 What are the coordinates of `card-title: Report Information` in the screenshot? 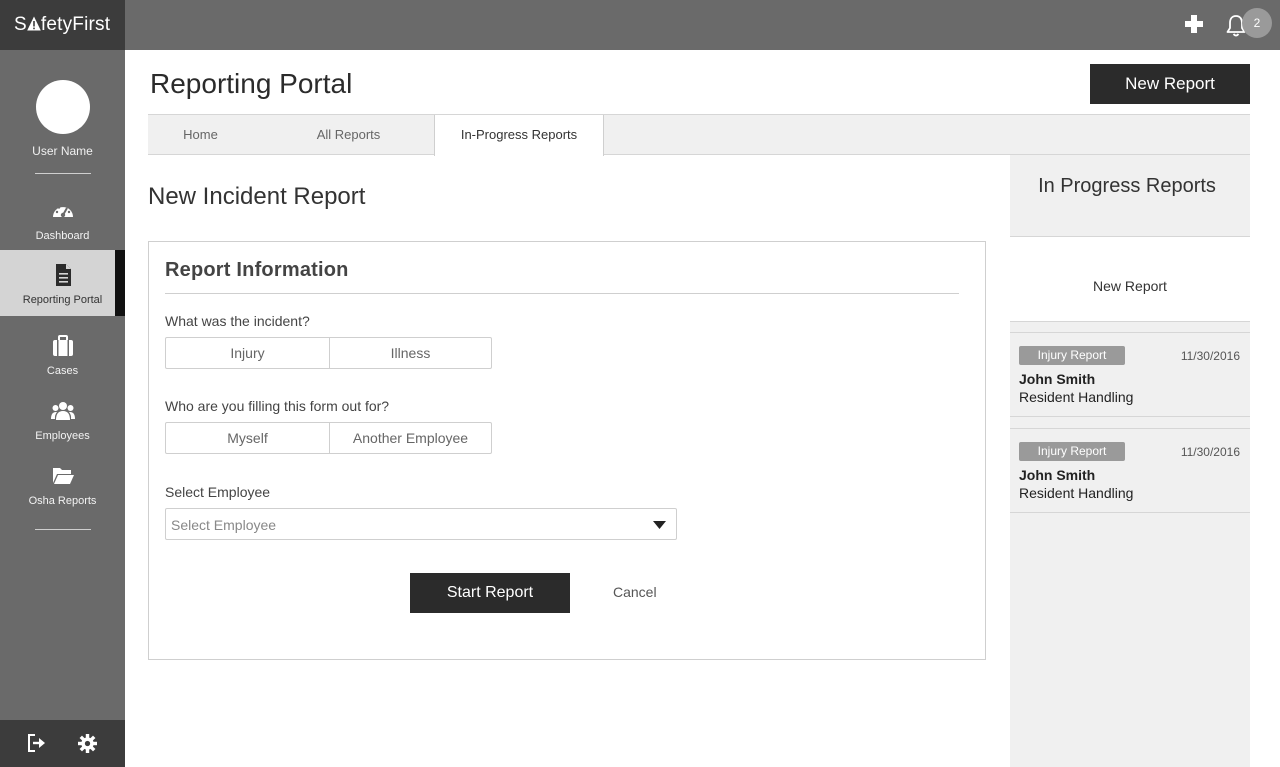 It's located at (257, 270).